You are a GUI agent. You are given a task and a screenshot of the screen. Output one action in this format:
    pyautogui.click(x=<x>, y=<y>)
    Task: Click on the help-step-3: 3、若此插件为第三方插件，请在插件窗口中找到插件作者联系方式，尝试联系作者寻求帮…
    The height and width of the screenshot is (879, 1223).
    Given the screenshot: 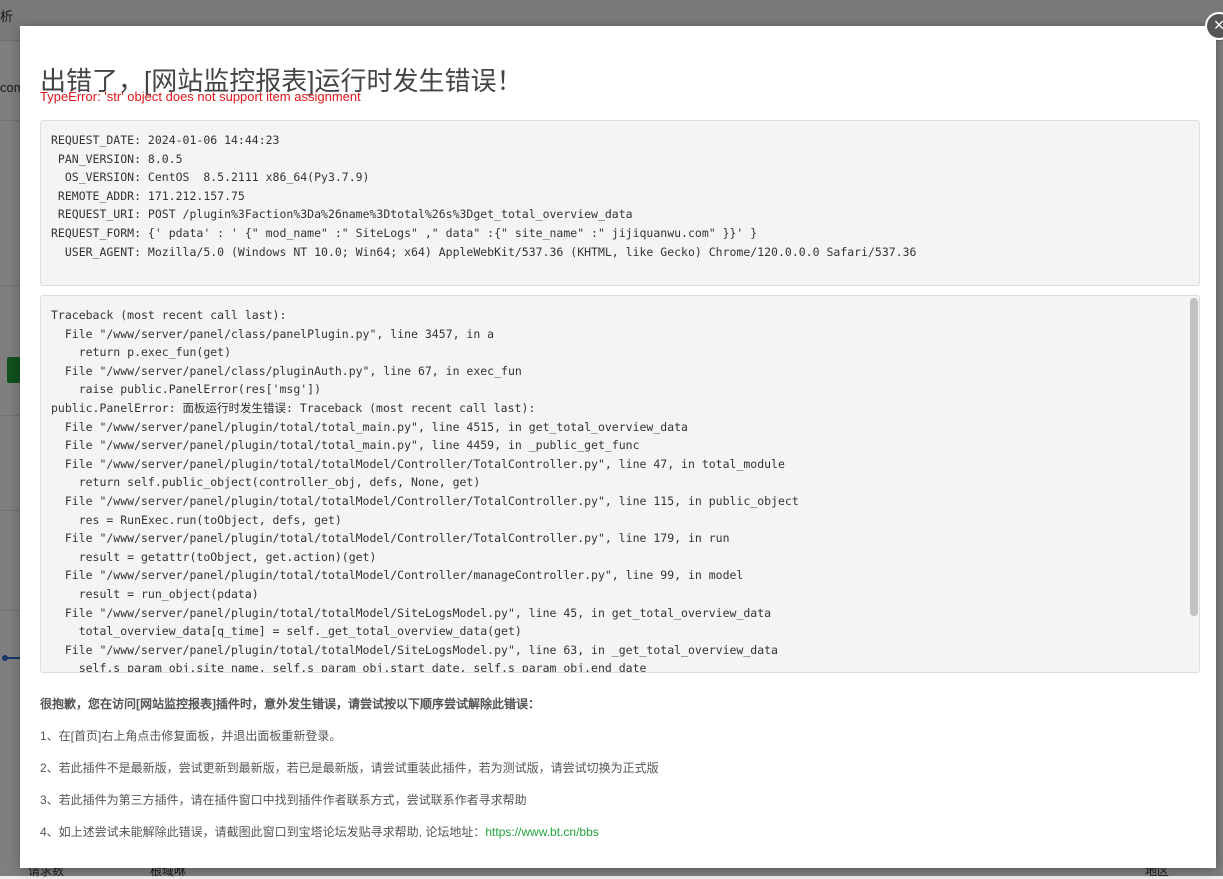 What is the action you would take?
    pyautogui.click(x=283, y=800)
    